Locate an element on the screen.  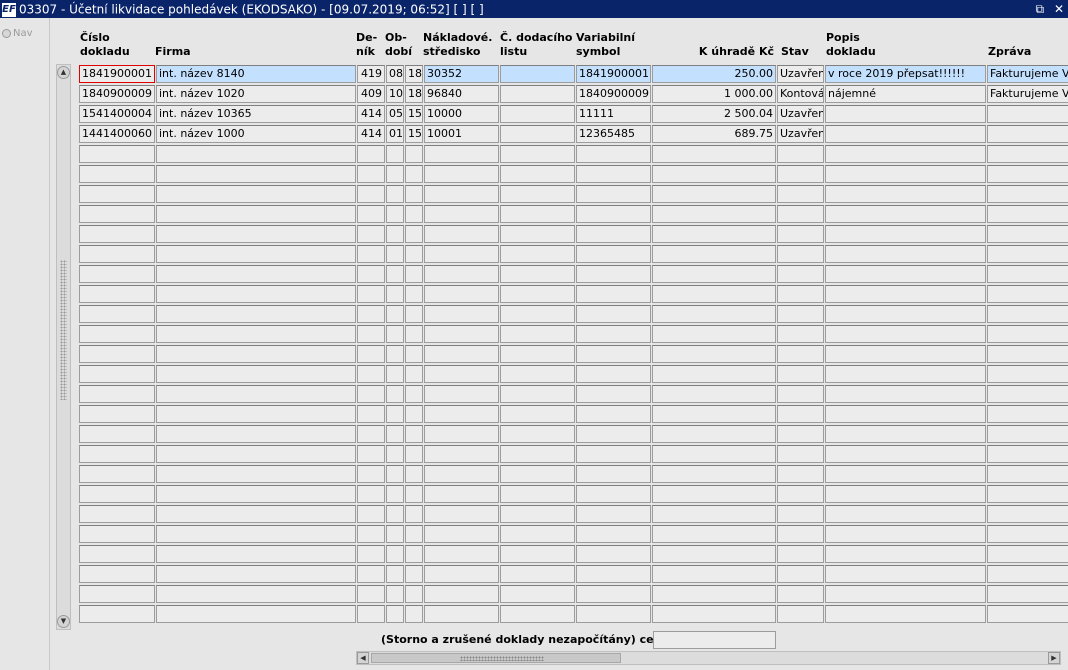
cell-stav: Kontován is located at coordinates (800, 94).